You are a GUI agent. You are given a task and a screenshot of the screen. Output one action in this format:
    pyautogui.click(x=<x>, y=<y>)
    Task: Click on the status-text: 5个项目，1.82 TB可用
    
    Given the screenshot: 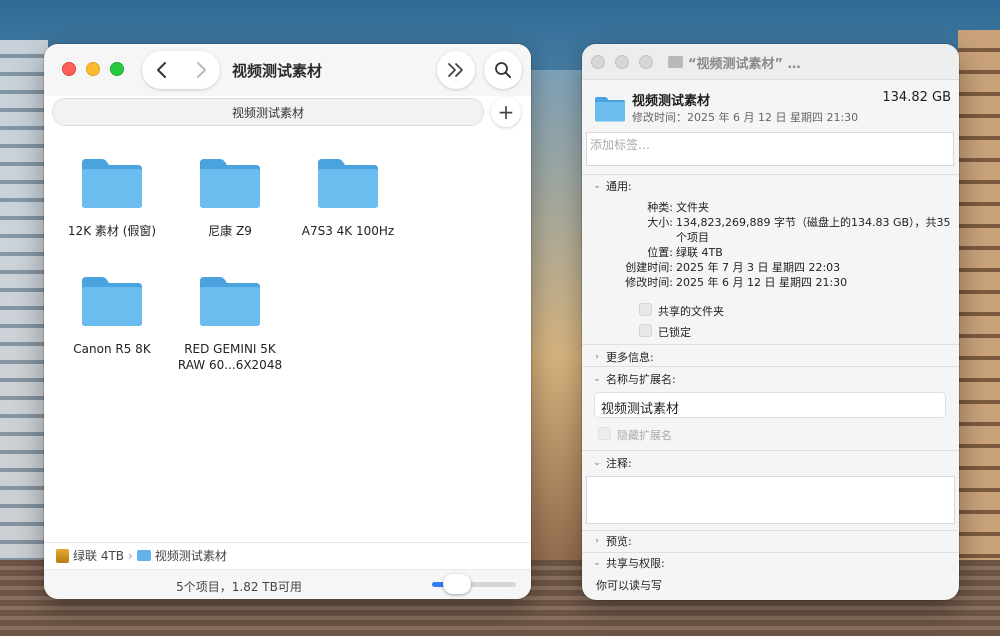 What is the action you would take?
    pyautogui.click(x=239, y=587)
    